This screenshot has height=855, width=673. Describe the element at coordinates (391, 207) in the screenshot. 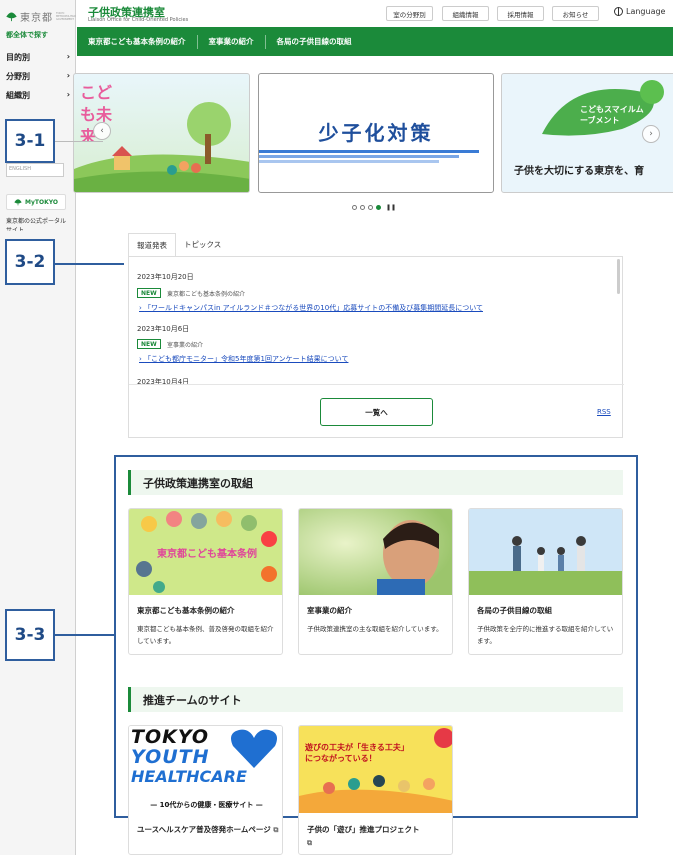

I see `pause-icon: ❚❚` at that location.